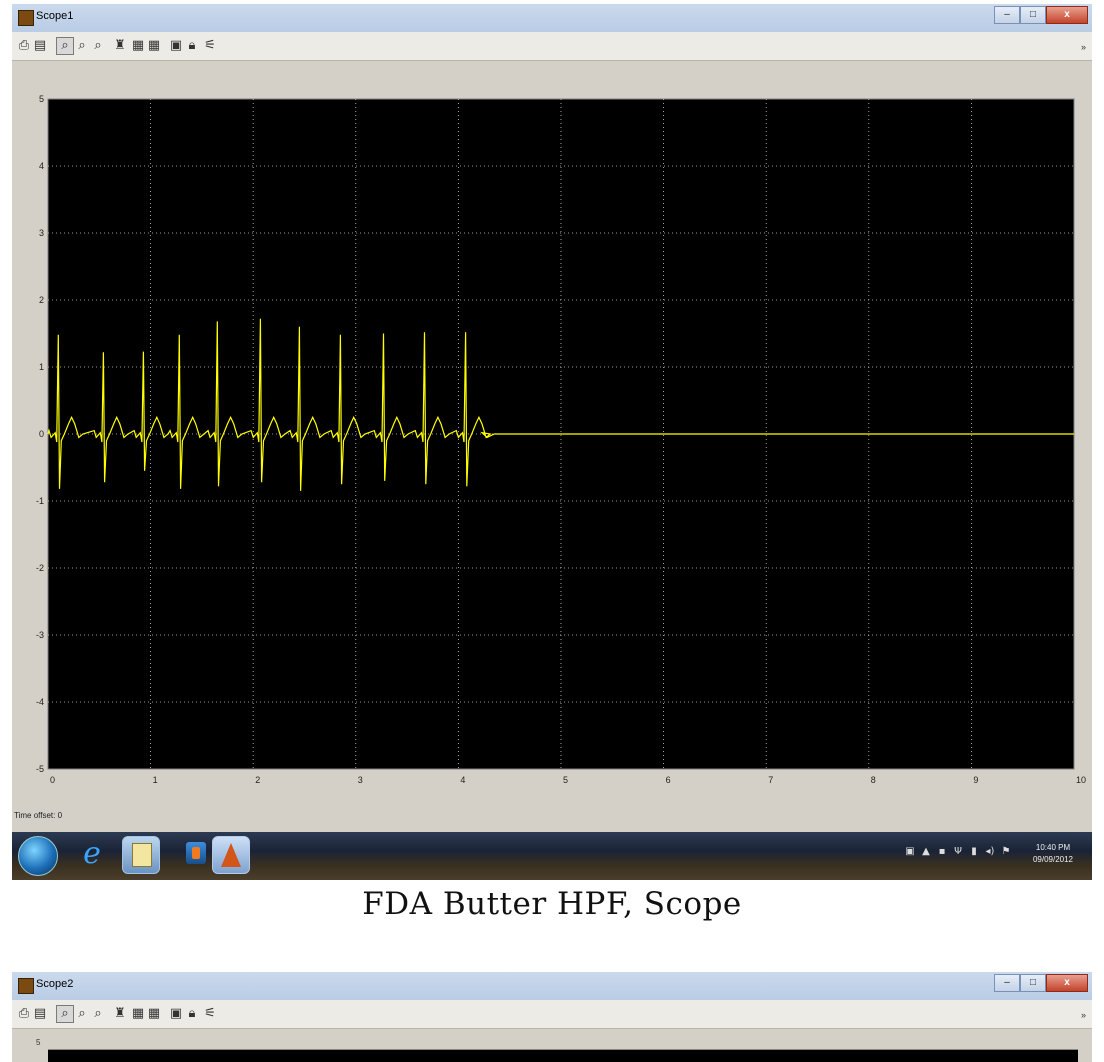  I want to click on x-tick-label: 6, so click(668, 780).